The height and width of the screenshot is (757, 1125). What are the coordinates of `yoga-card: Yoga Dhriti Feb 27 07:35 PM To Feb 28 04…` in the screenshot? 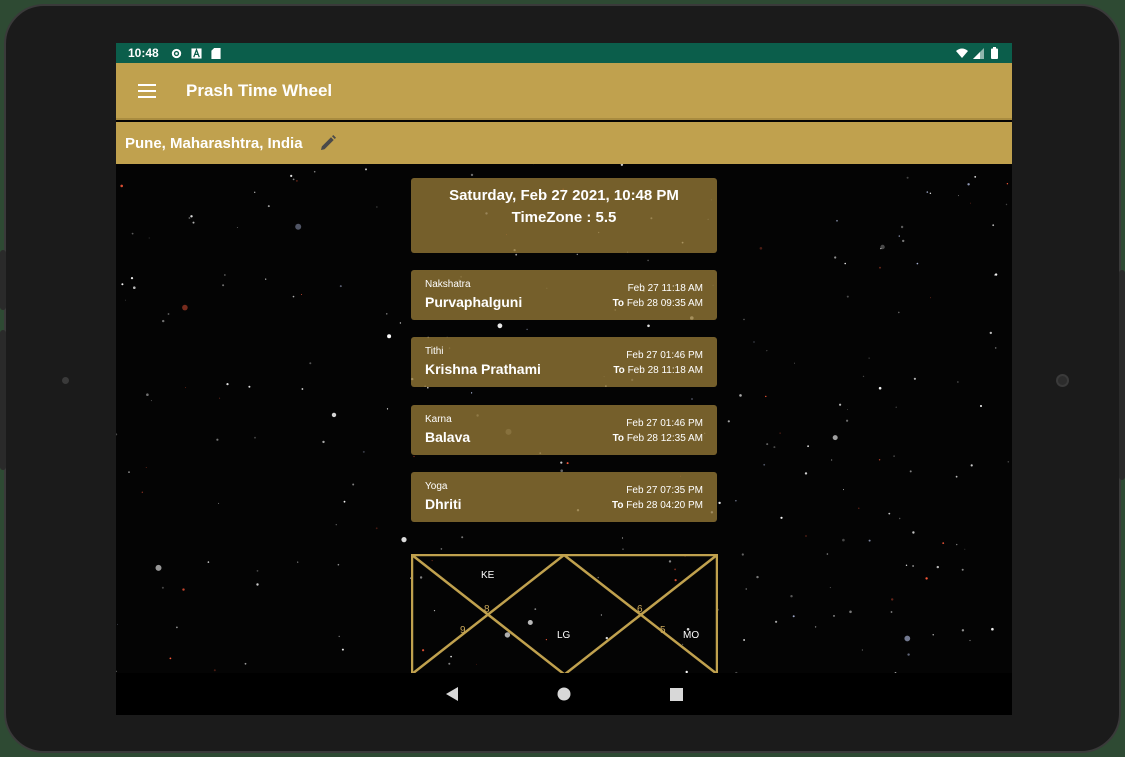 It's located at (564, 497).